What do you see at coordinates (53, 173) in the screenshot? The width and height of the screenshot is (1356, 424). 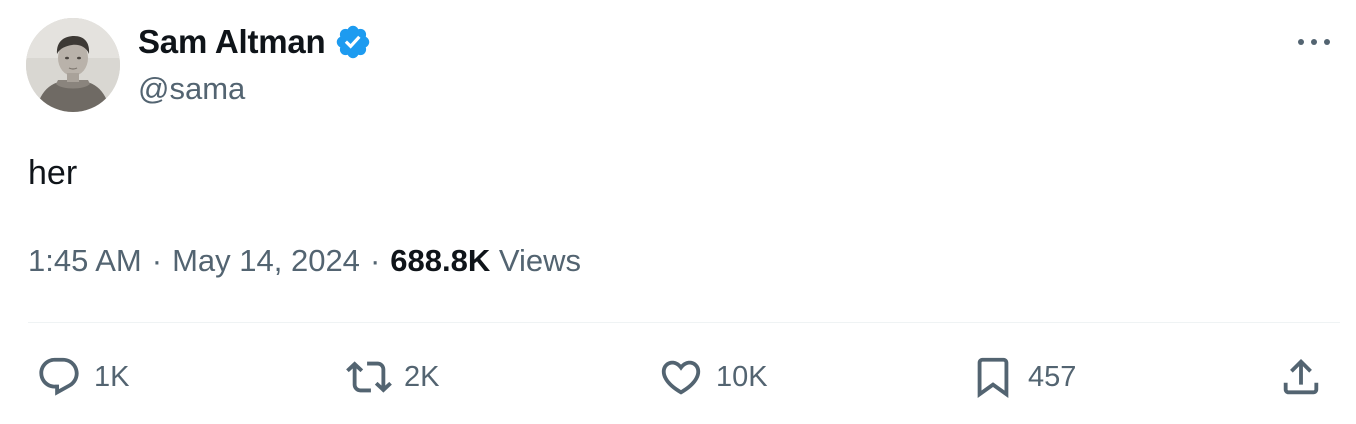 I see `tweet-text: her` at bounding box center [53, 173].